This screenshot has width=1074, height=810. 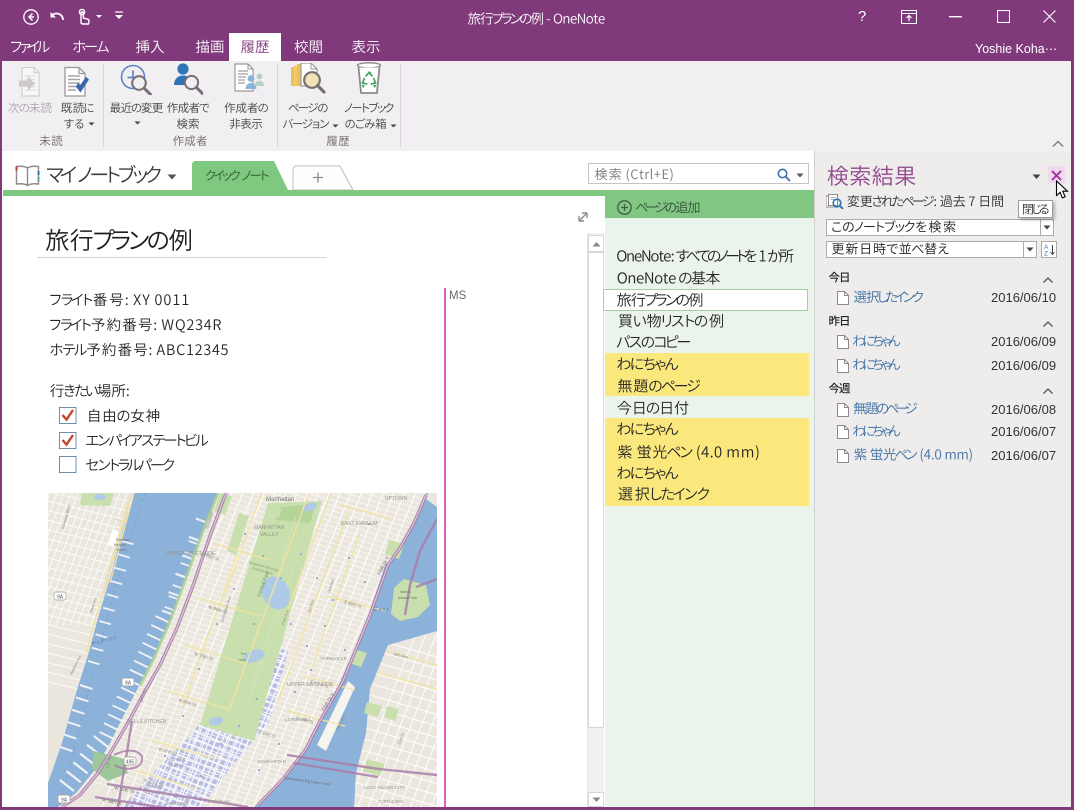 What do you see at coordinates (407, 598) in the screenshot?
I see `svg-text: Island Park` at bounding box center [407, 598].